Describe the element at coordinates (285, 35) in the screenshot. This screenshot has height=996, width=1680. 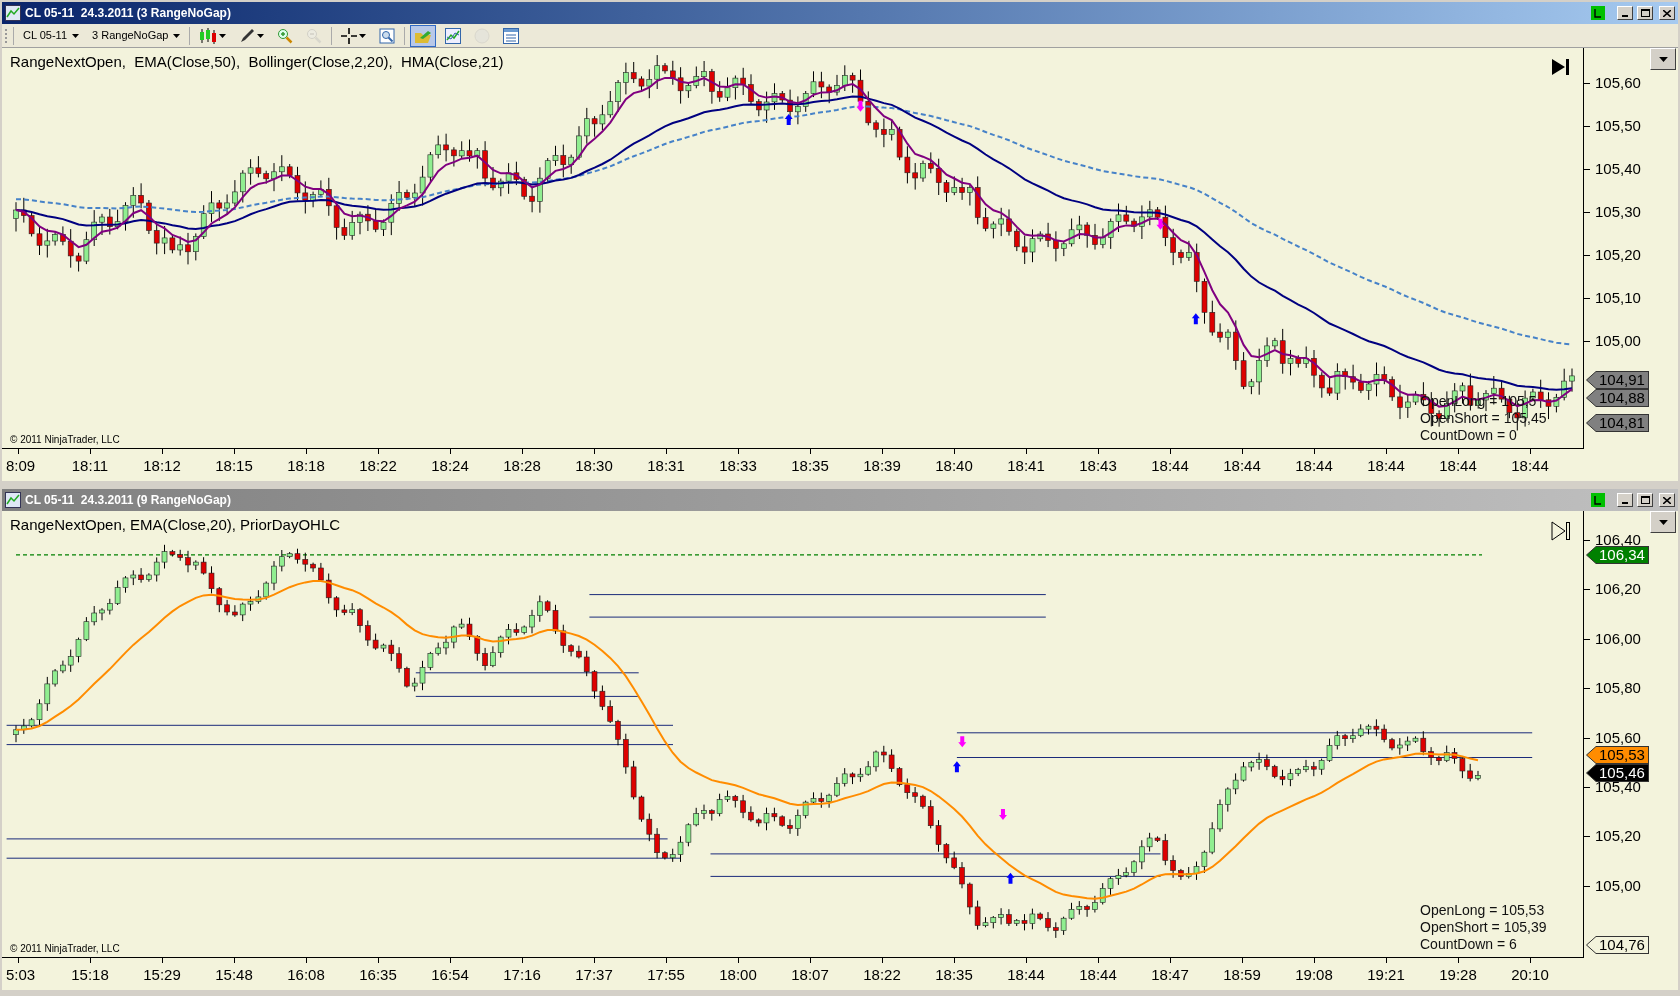
I see `zoom-in-icon` at that location.